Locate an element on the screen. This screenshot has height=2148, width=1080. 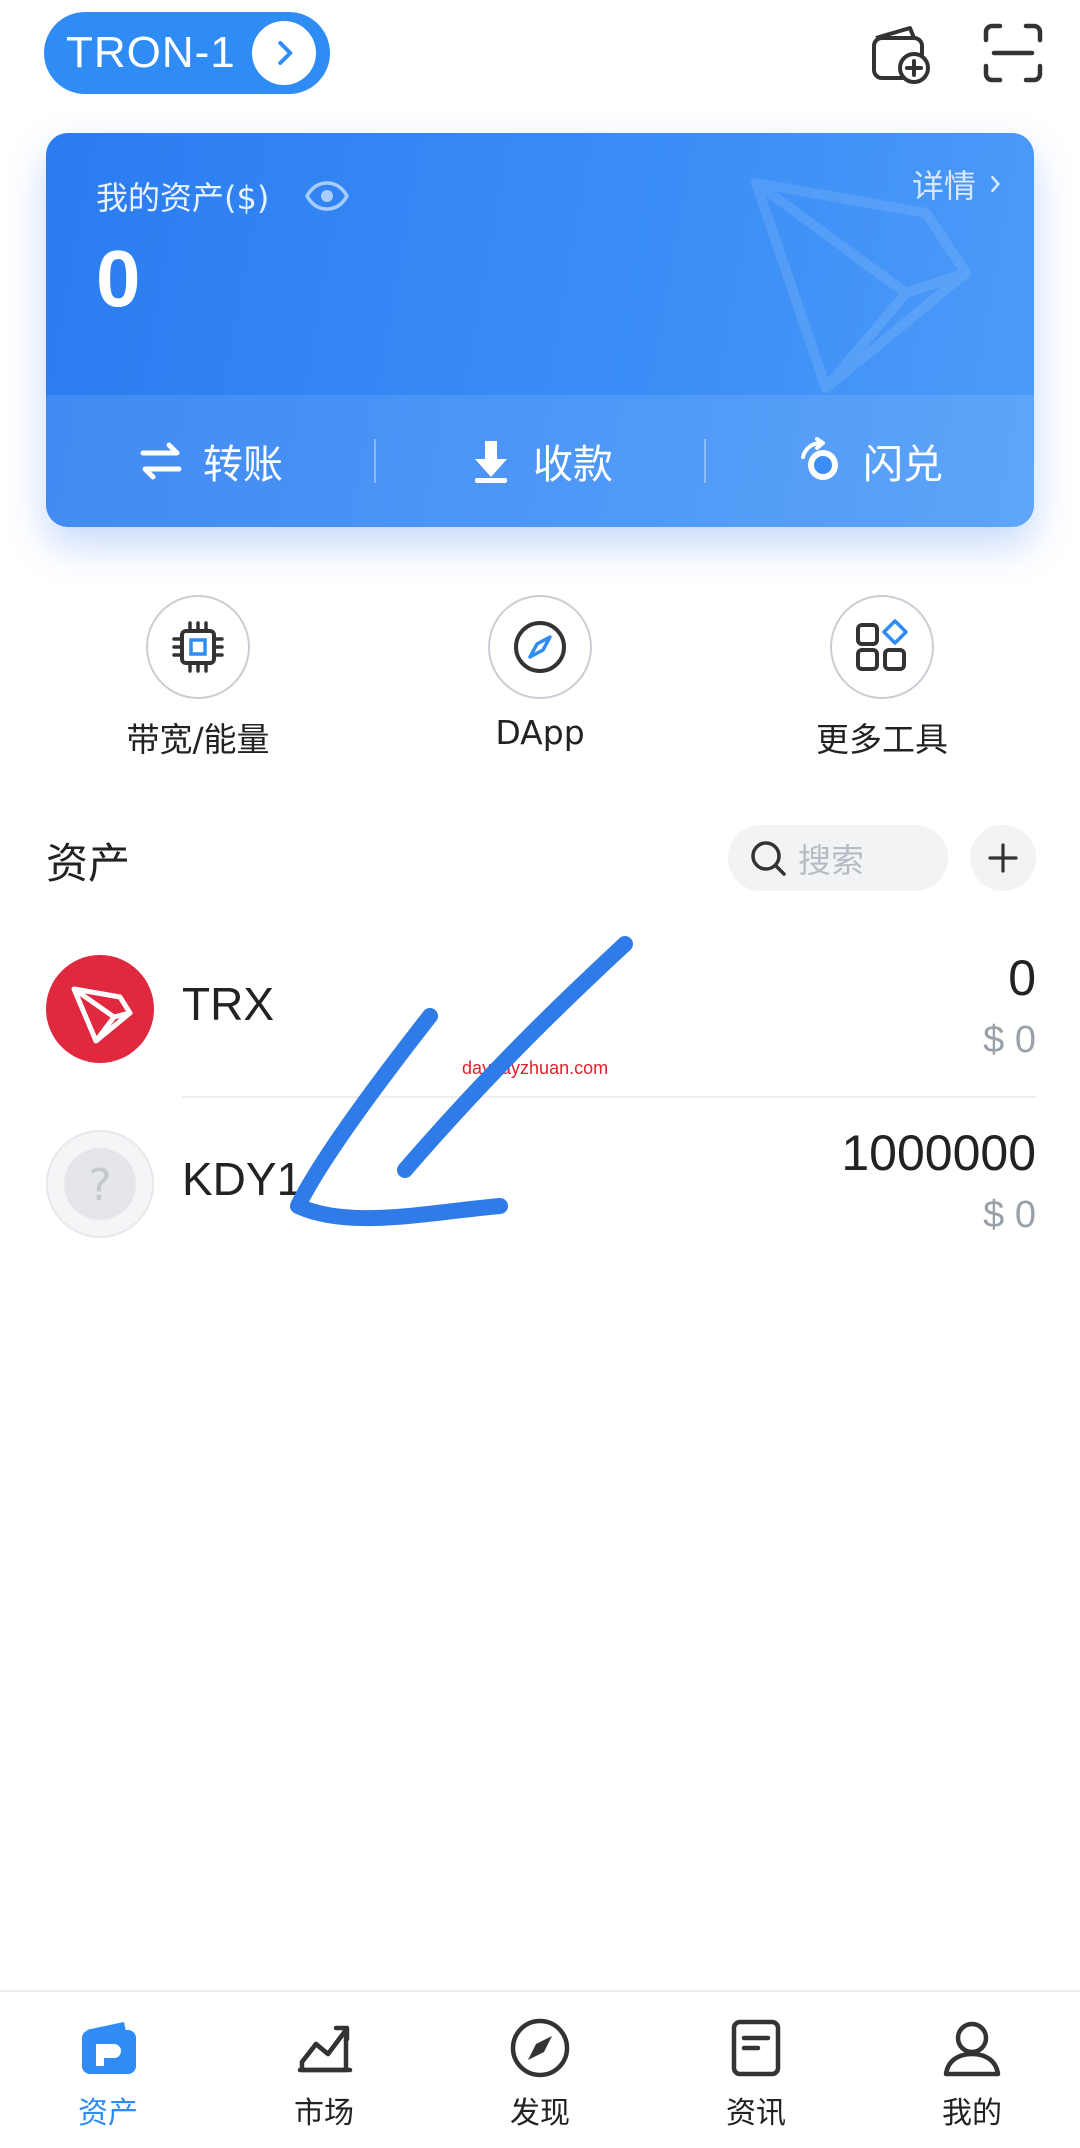
swap-icon is located at coordinates (819, 458).